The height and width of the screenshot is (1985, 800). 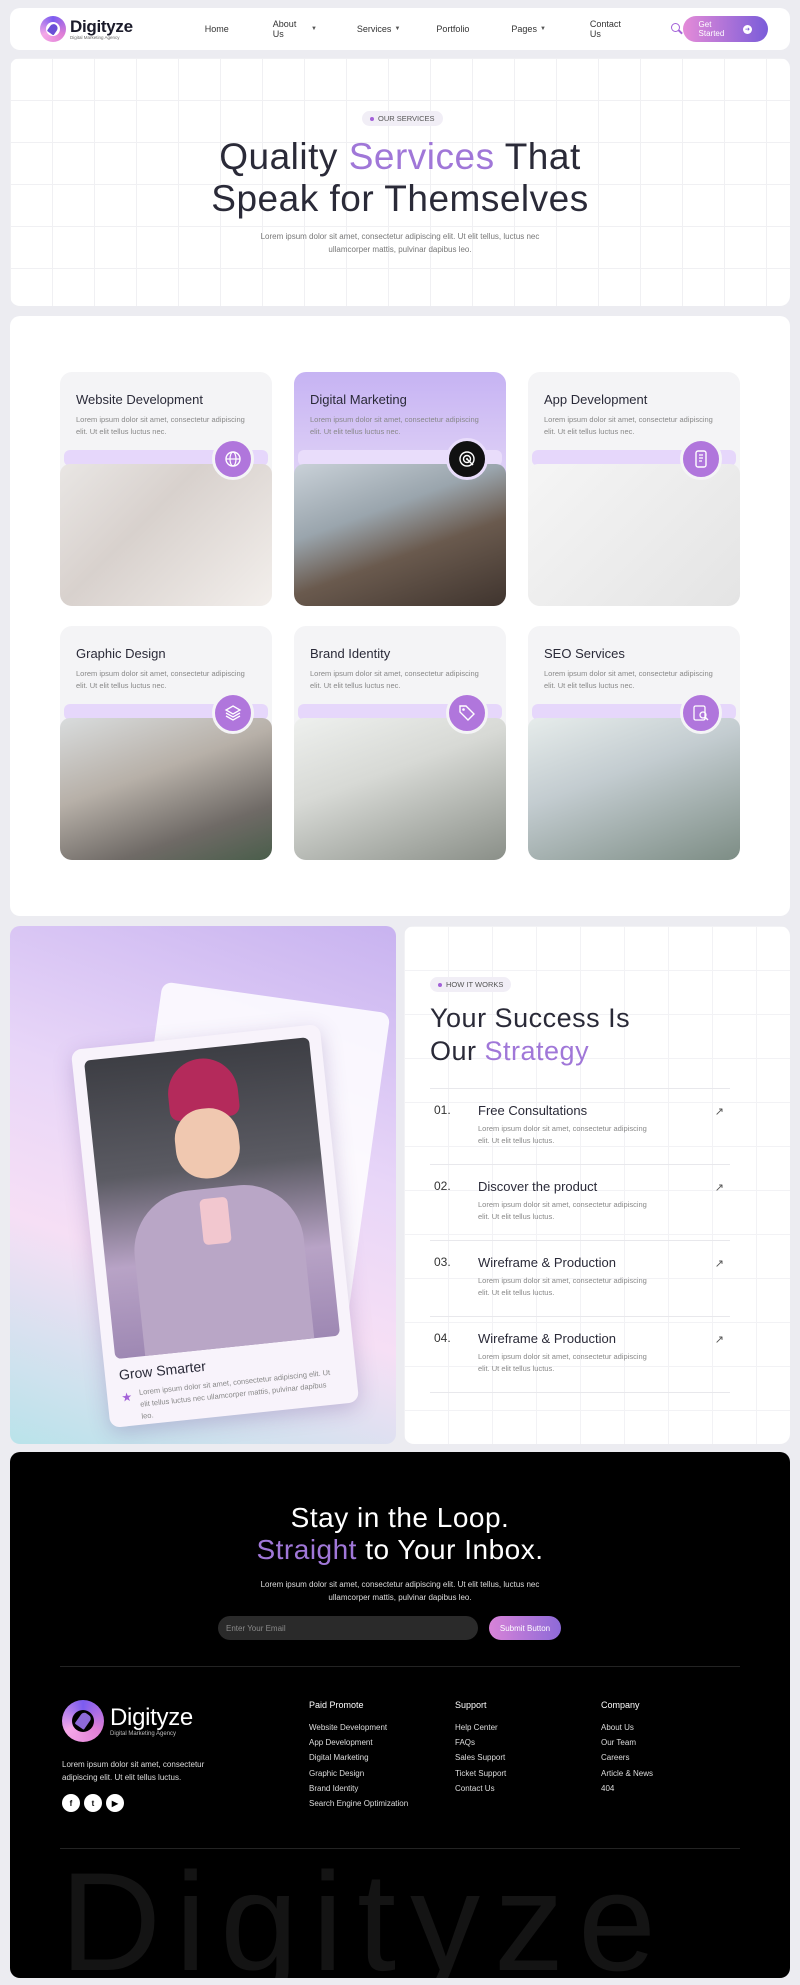 What do you see at coordinates (701, 459) in the screenshot?
I see `mobile-app-icon` at bounding box center [701, 459].